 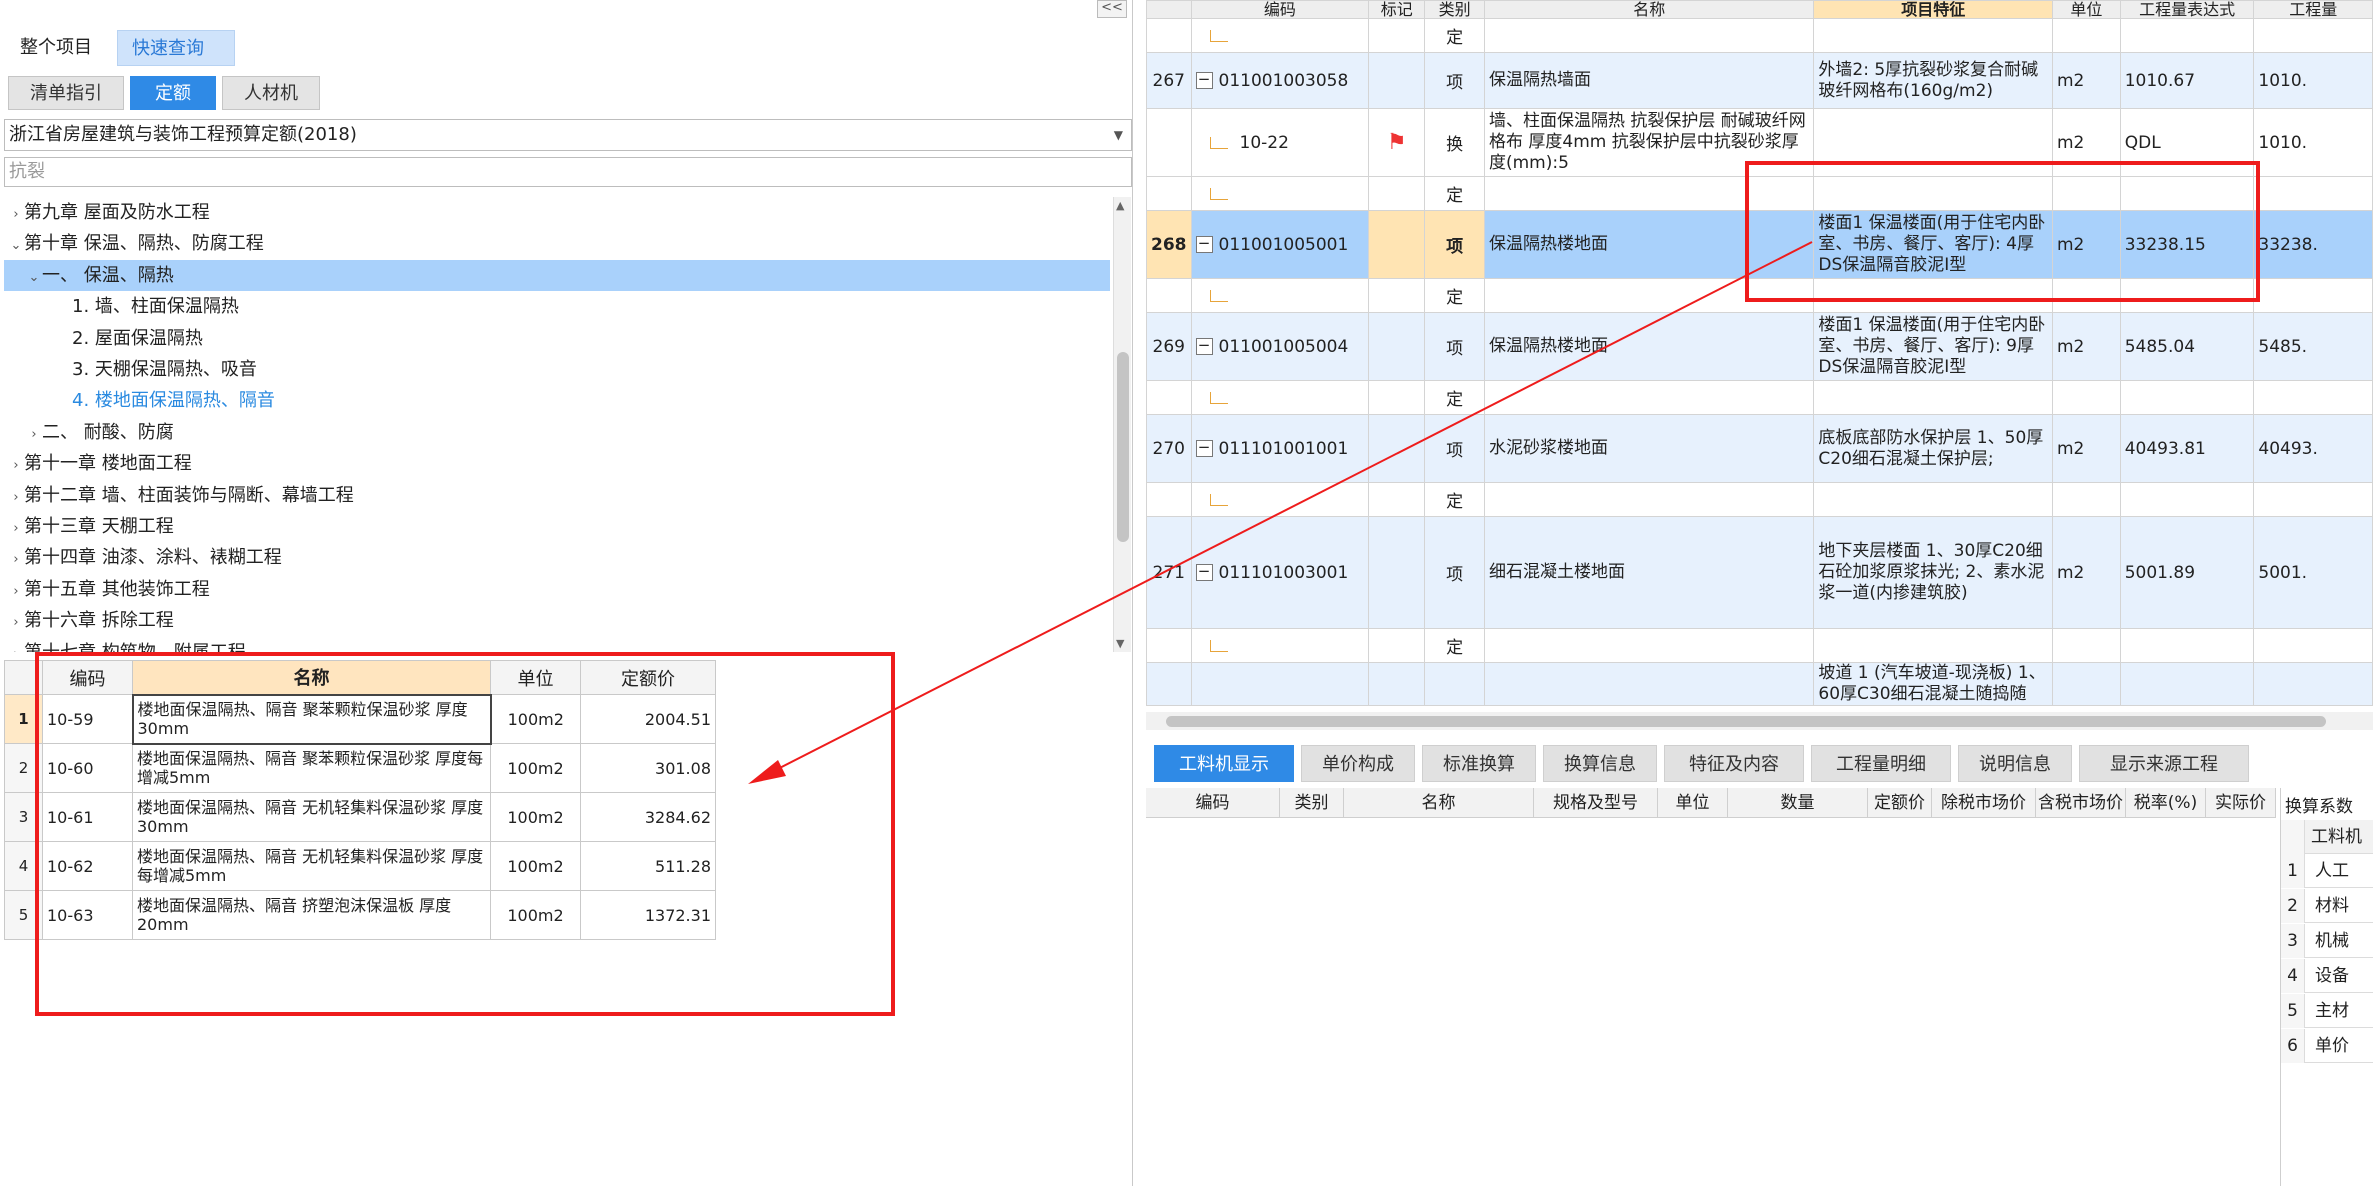 I want to click on conversion-row: 6 单价, so click(x=2327, y=1046).